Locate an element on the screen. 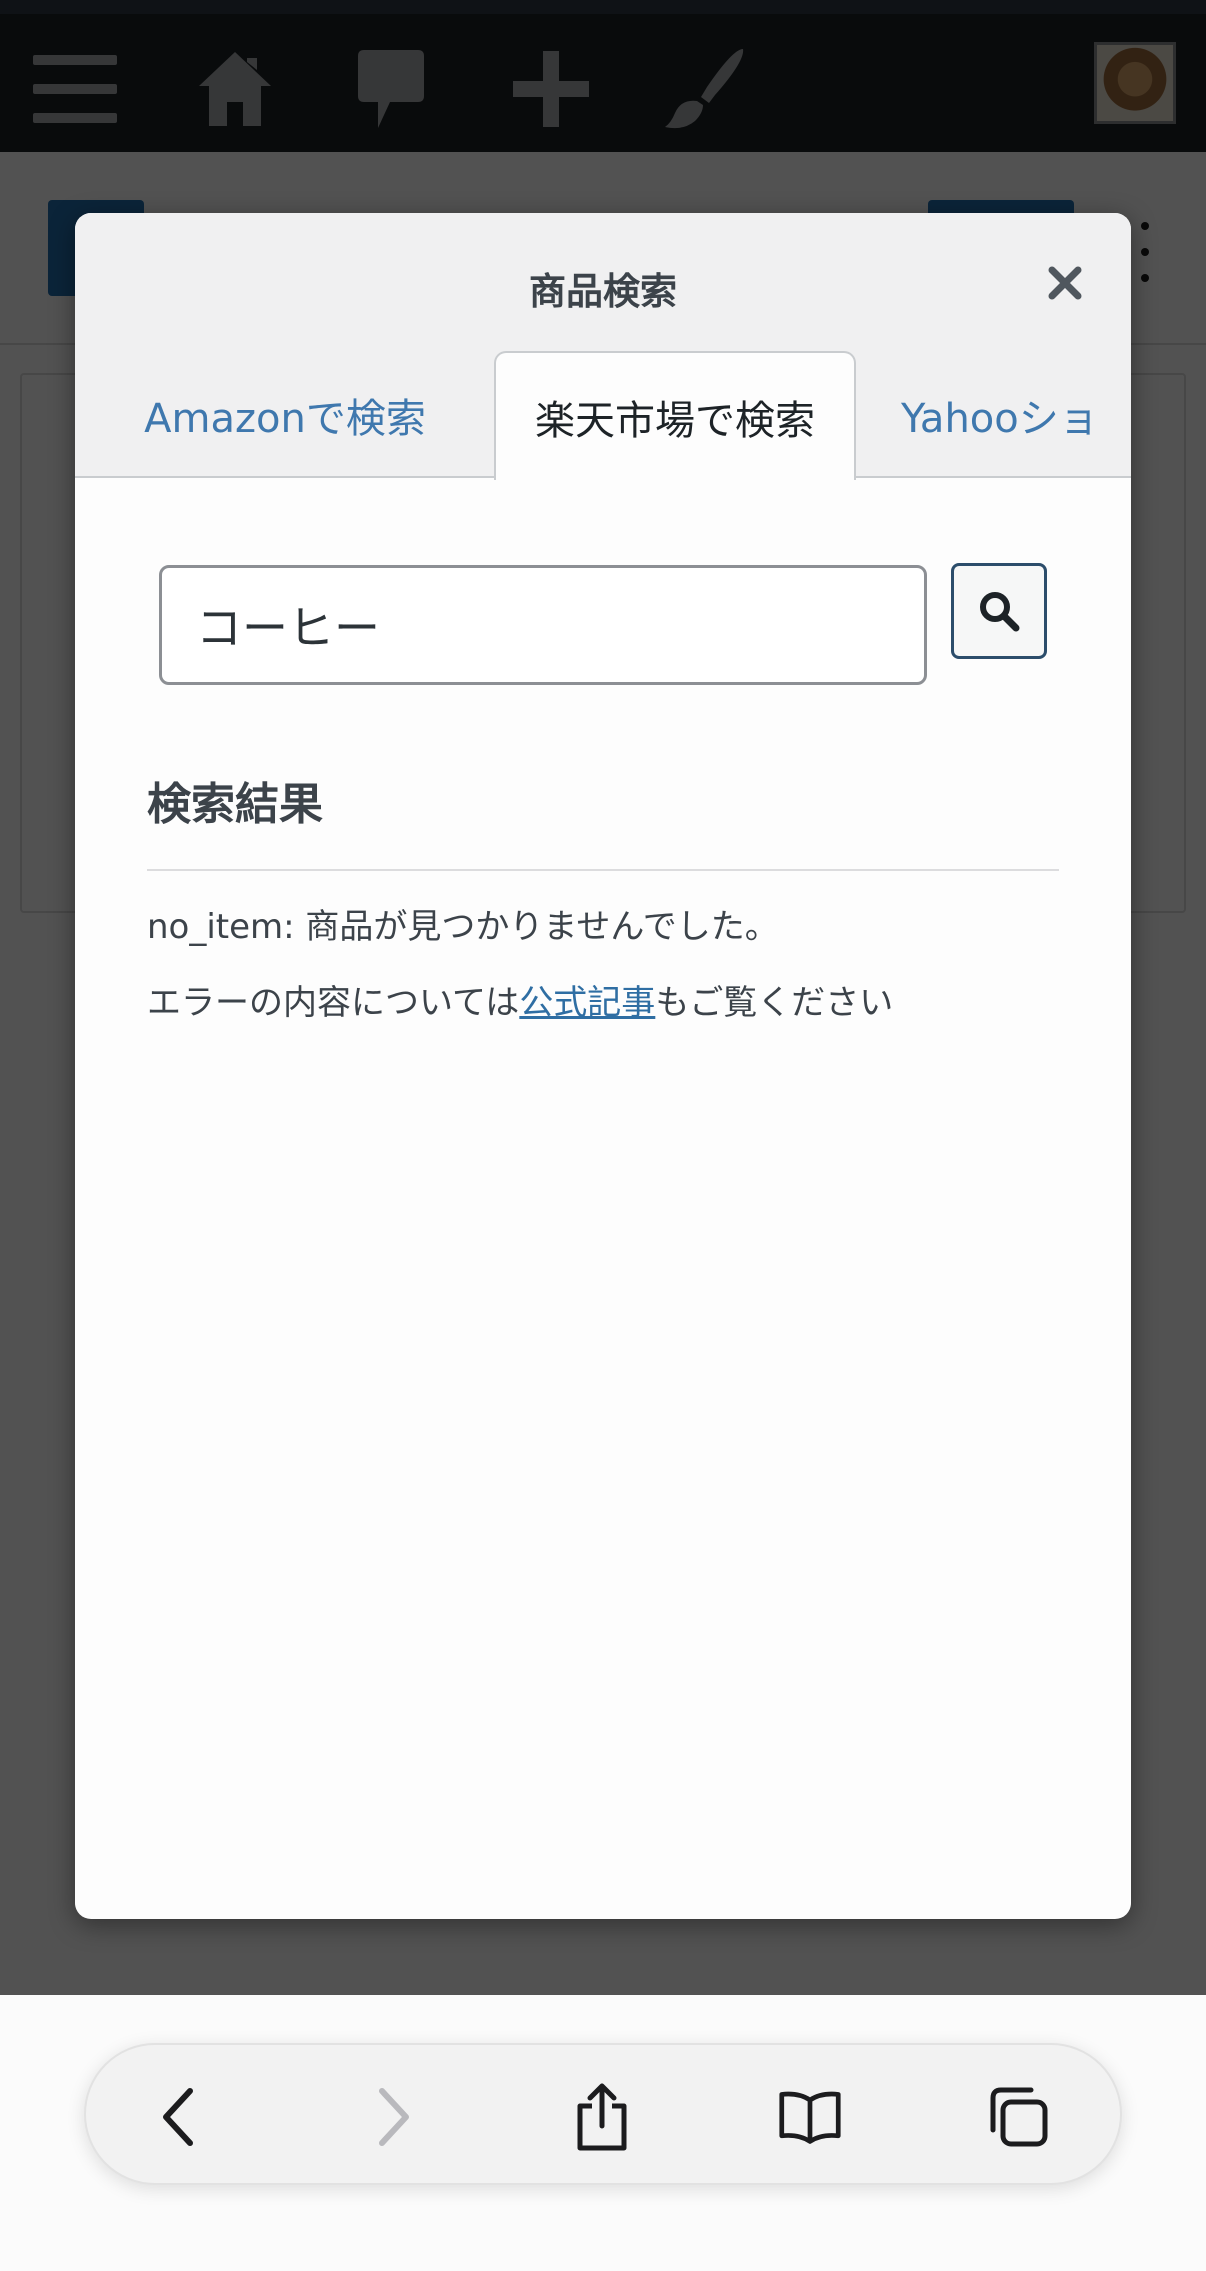  tab-amazon: Amazonで検索 is located at coordinates (285, 414).